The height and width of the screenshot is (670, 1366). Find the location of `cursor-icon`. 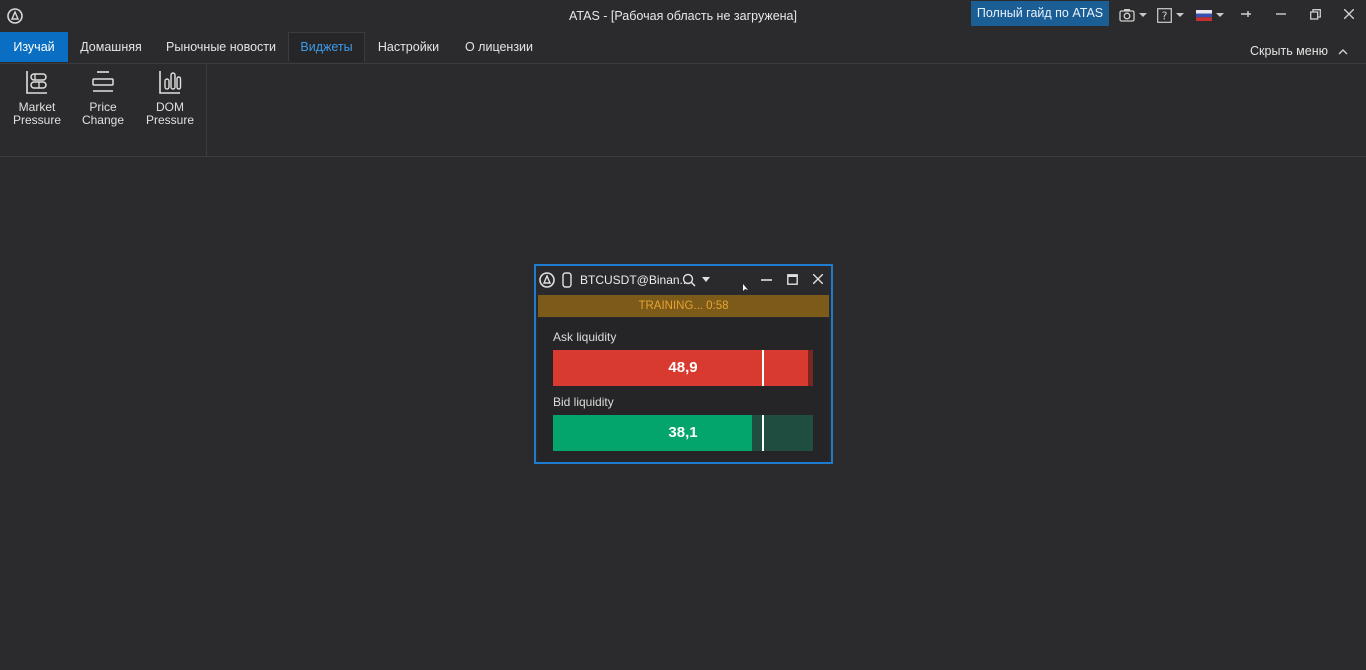

cursor-icon is located at coordinates (745, 287).